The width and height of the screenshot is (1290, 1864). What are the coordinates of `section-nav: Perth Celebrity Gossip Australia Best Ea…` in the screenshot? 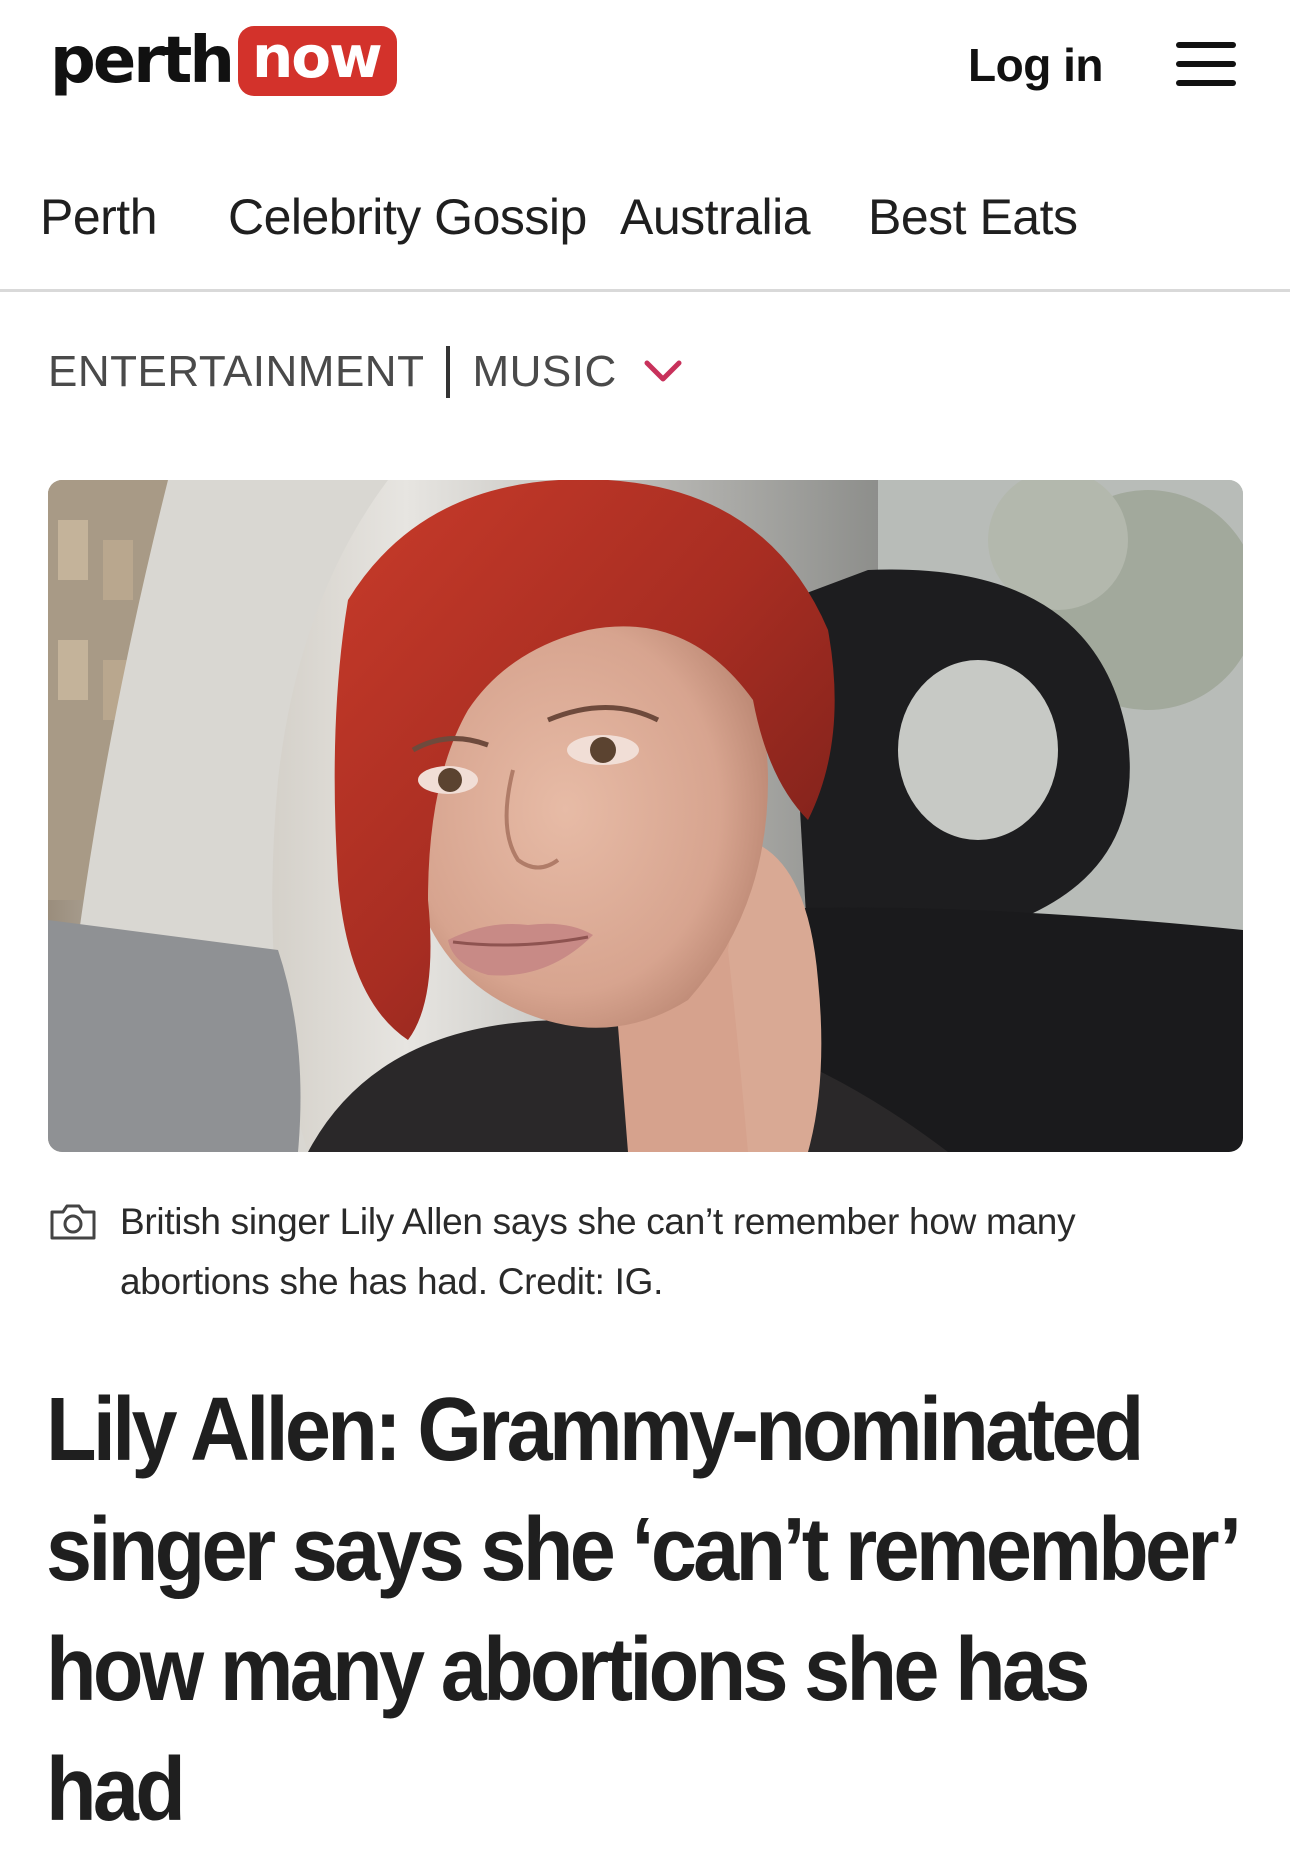 It's located at (645, 210).